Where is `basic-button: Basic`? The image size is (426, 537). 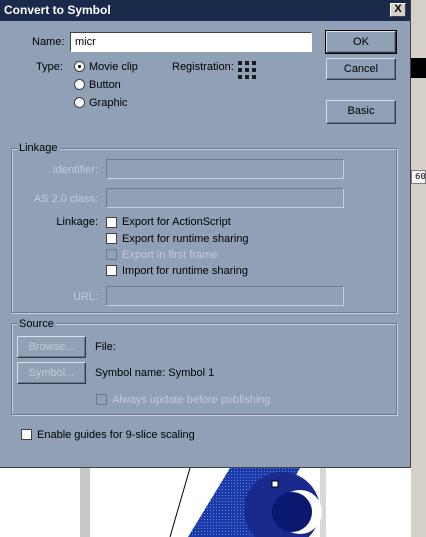
basic-button: Basic is located at coordinates (361, 112).